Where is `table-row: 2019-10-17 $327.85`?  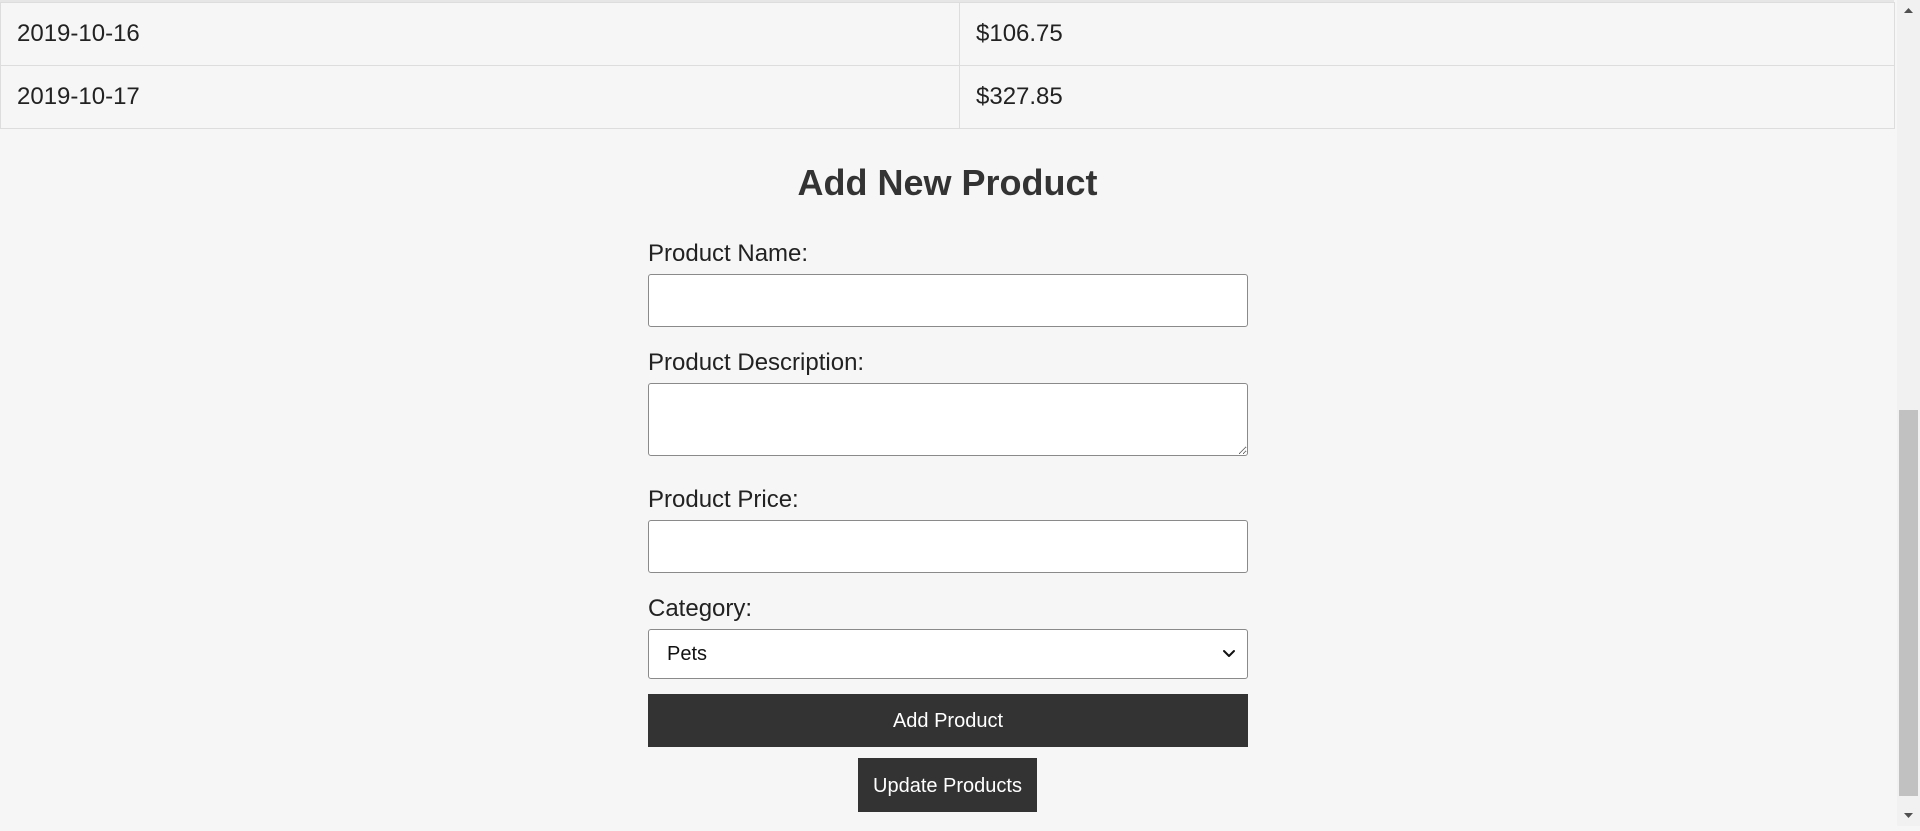 table-row: 2019-10-17 $327.85 is located at coordinates (947, 97).